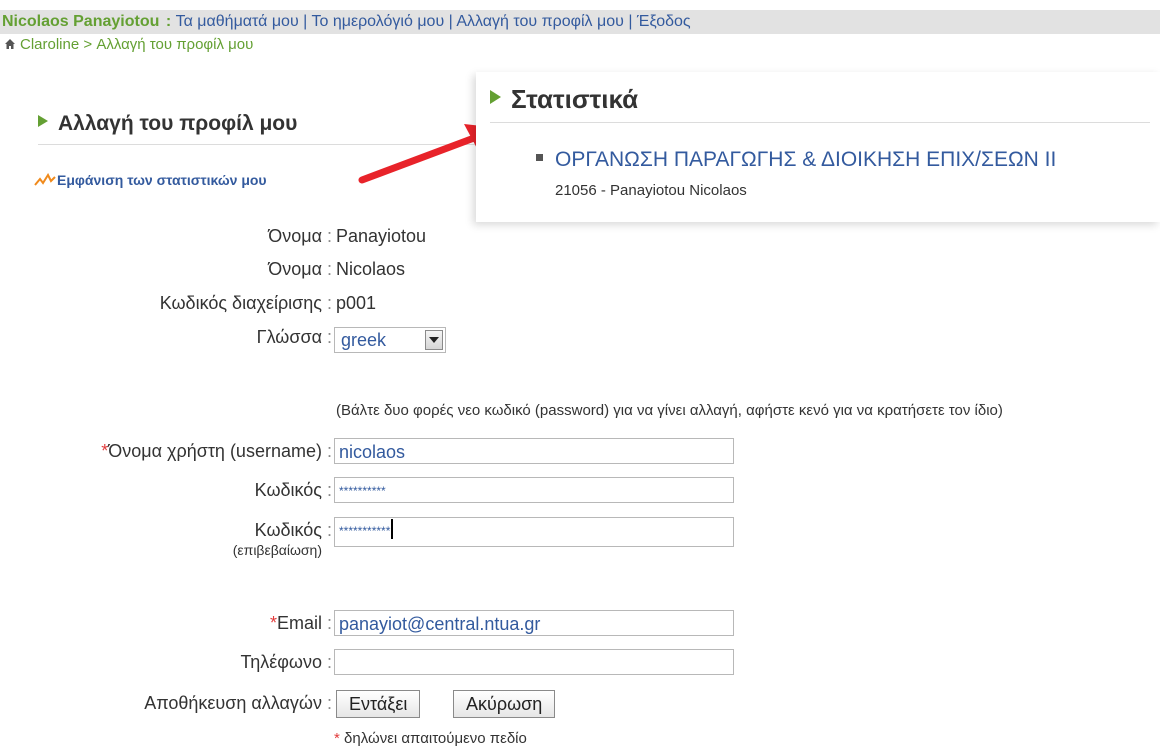  Describe the element at coordinates (49, 44) in the screenshot. I see `breadcrumb-home-link: Claroline` at that location.